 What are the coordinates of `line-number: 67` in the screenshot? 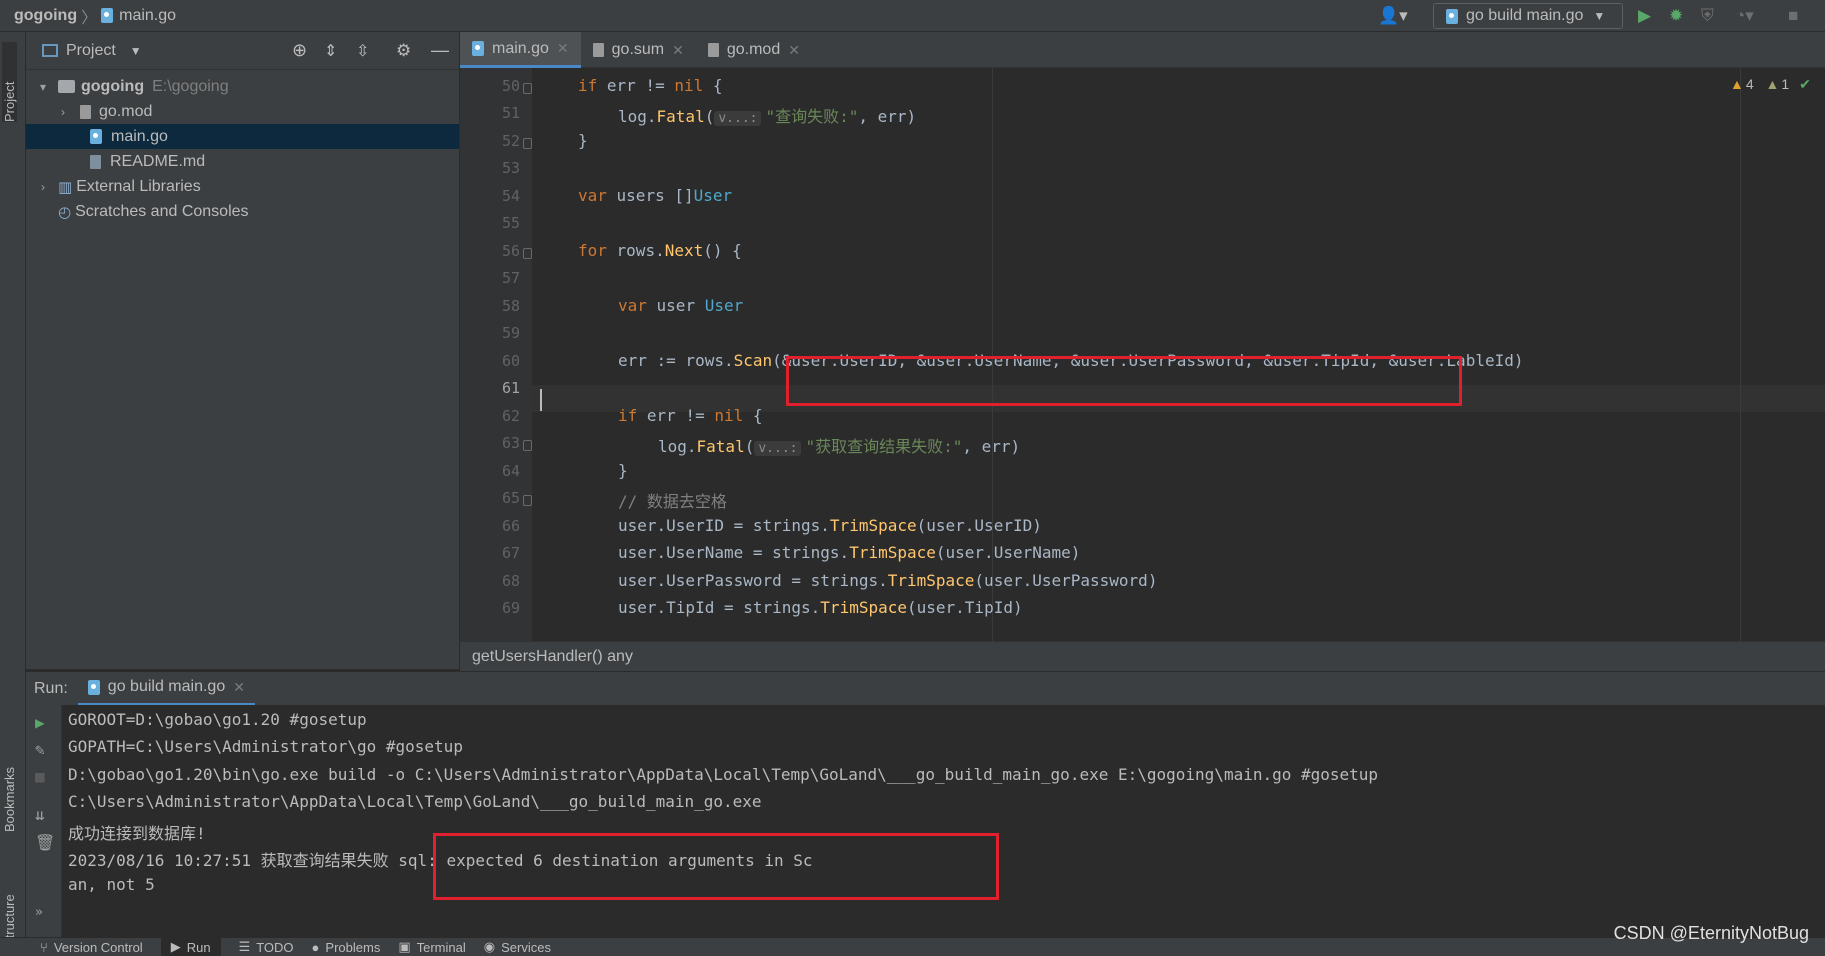 It's located at (510, 553).